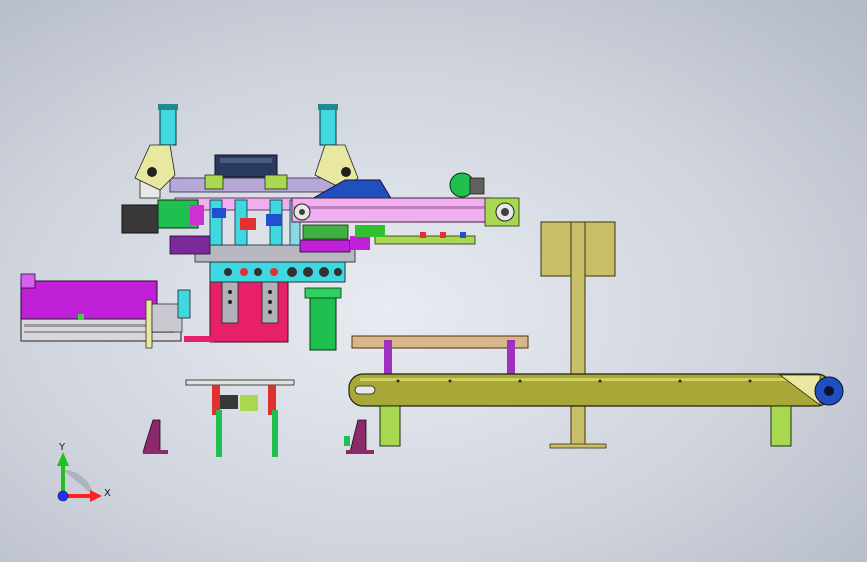  What do you see at coordinates (151, 436) in the screenshot?
I see `bracket-left` at bounding box center [151, 436].